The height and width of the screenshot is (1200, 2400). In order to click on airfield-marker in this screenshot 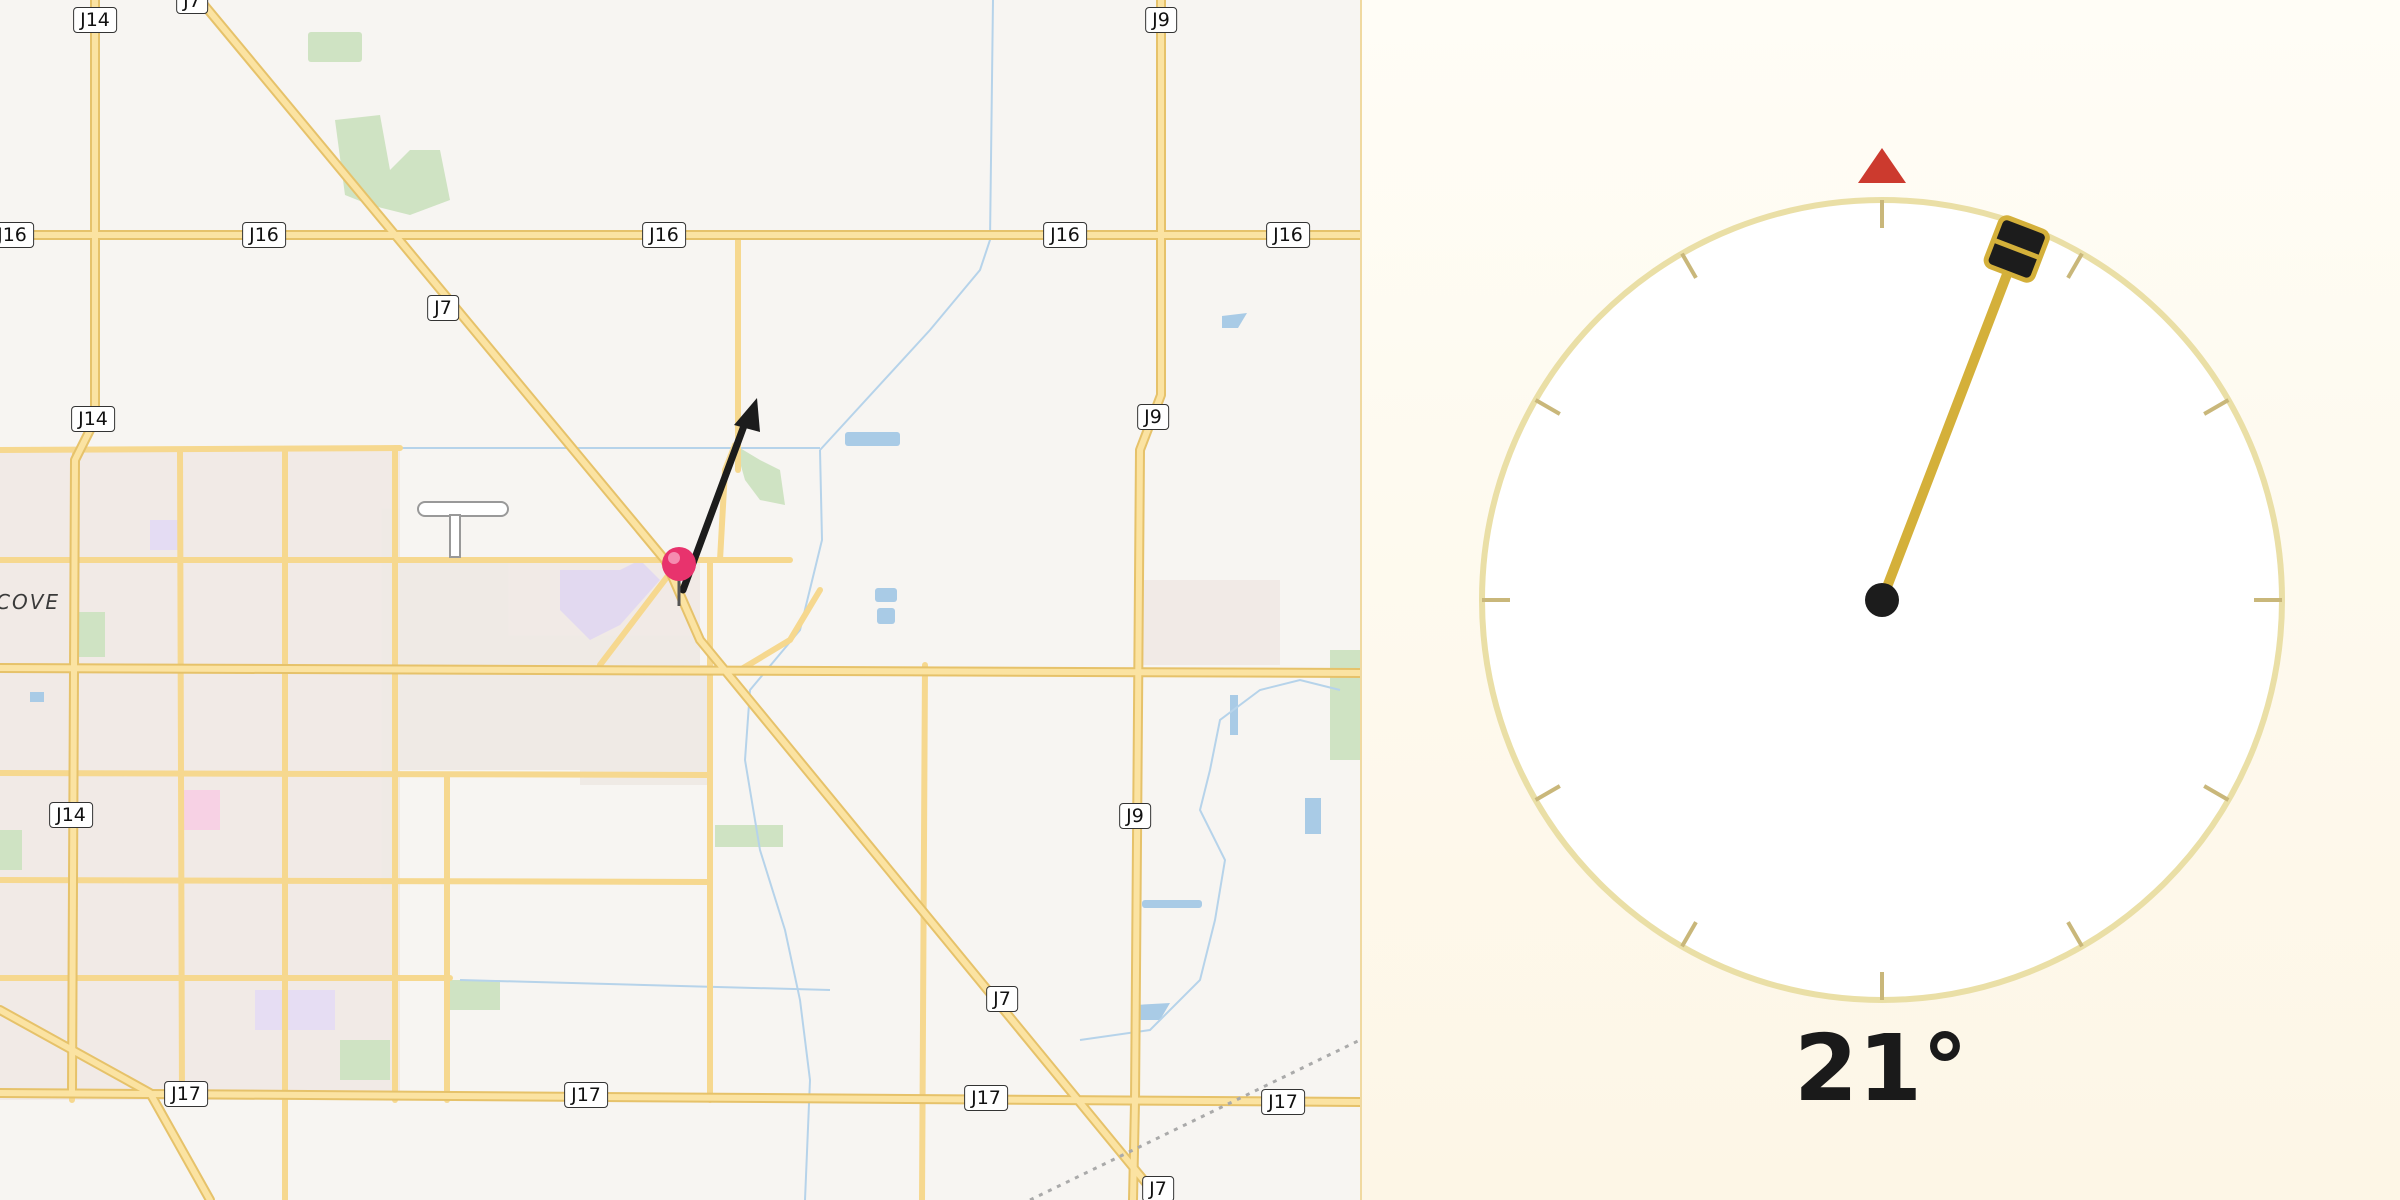, I will do `click(463, 529)`.